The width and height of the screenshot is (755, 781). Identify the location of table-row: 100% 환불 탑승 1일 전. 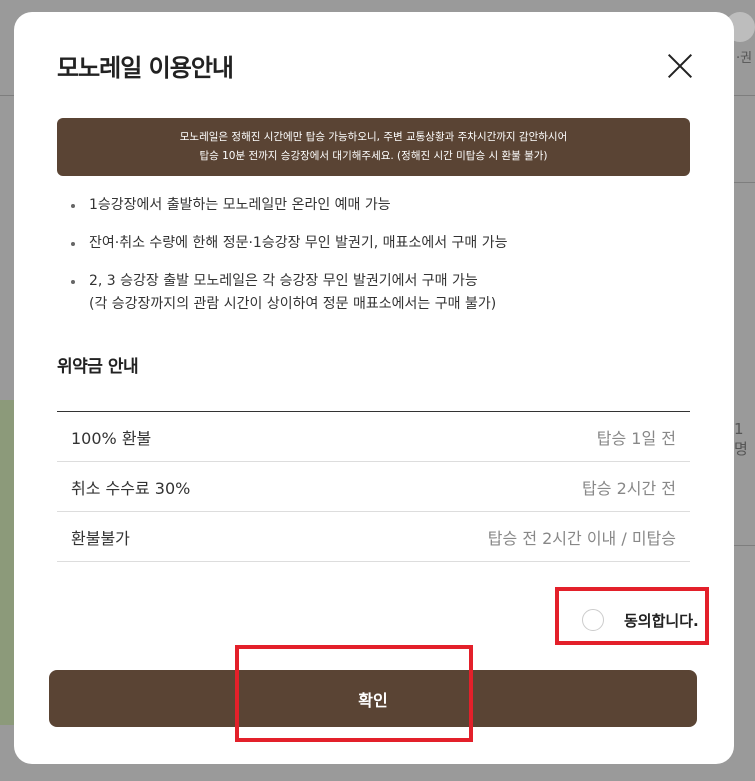
(373, 437).